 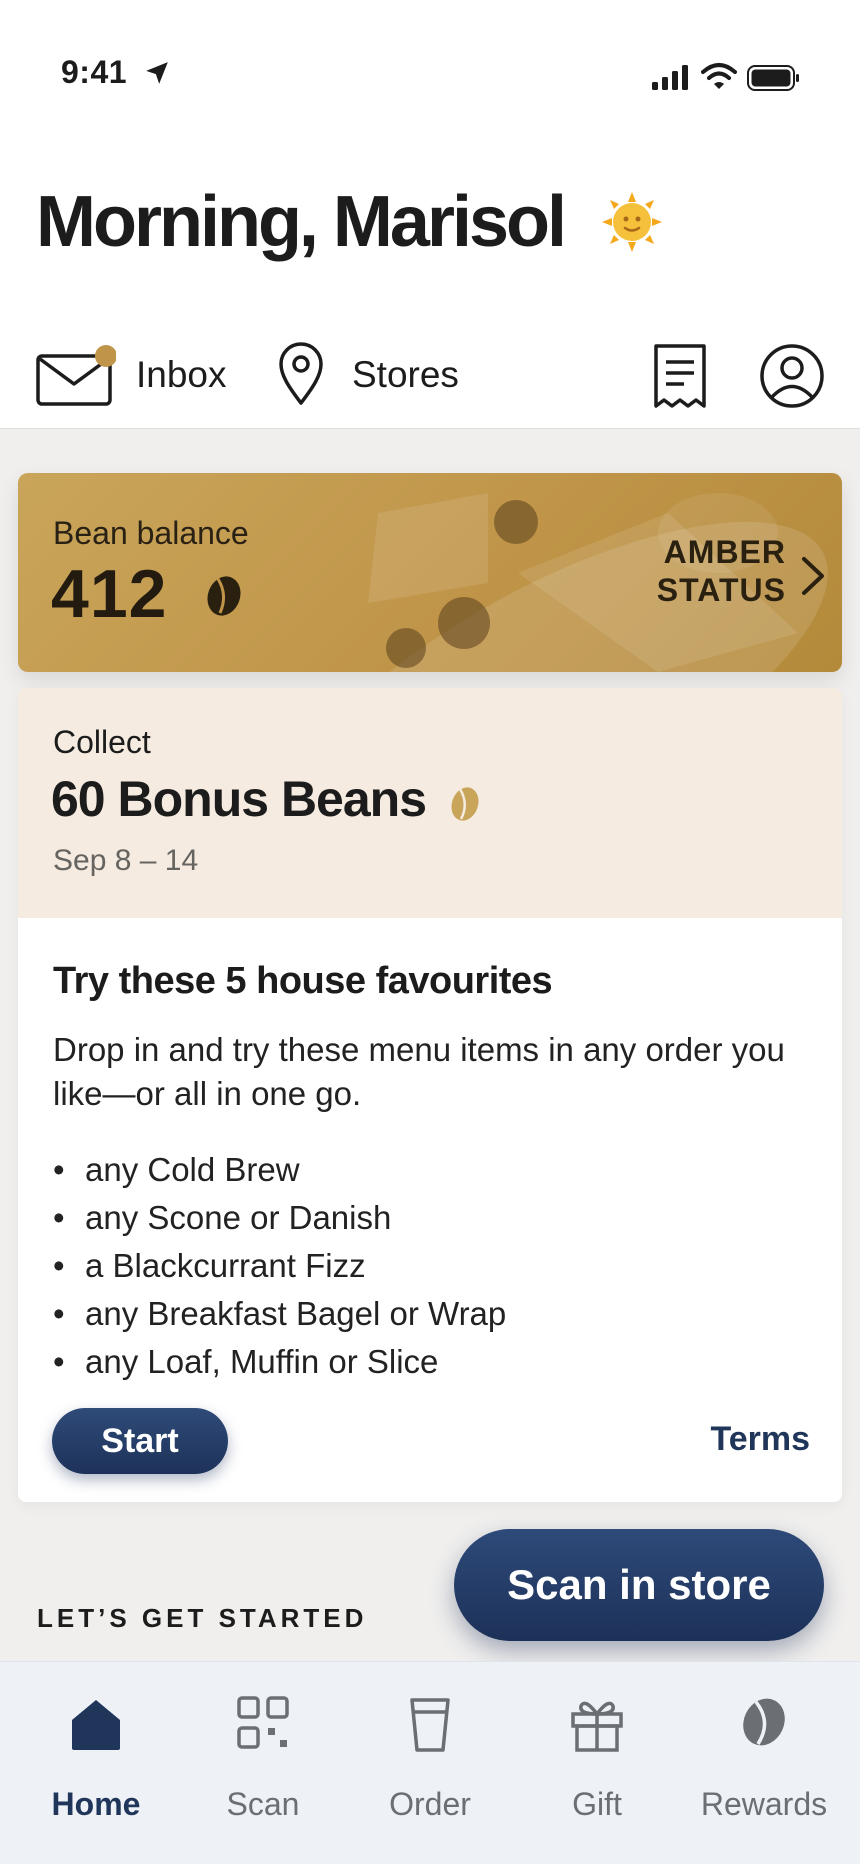 What do you see at coordinates (301, 222) in the screenshot?
I see `greeting-title: Morning, Marisol` at bounding box center [301, 222].